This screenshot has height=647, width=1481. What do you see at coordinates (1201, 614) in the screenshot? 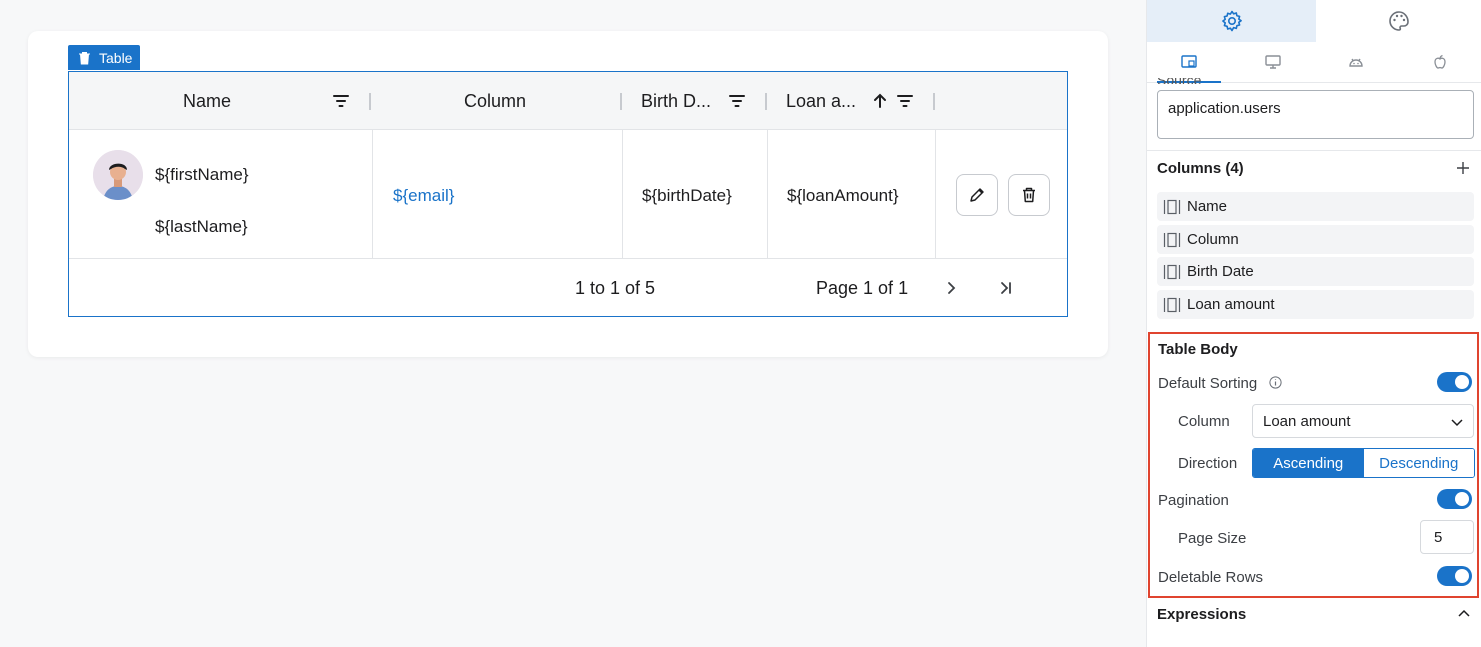
I see `expressions-title: Expressions` at bounding box center [1201, 614].